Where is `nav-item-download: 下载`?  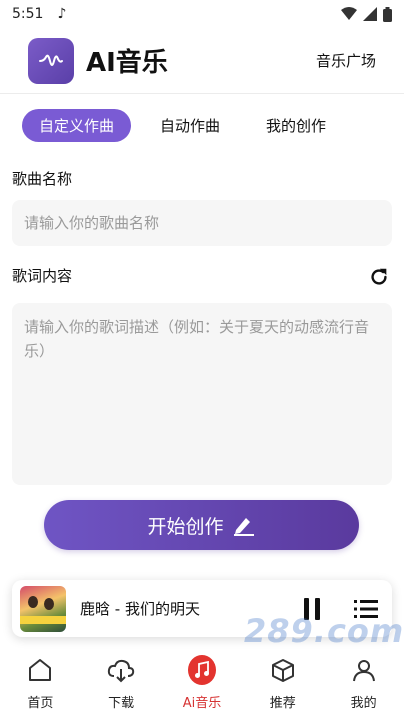
nav-item-download: 下载 is located at coordinates (121, 683).